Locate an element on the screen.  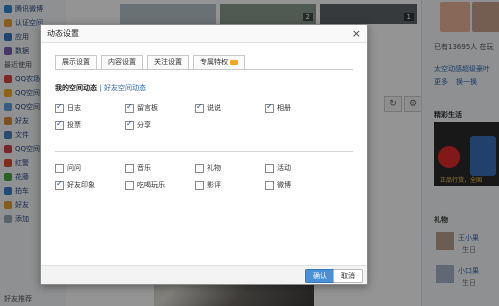
feed-type-checkbox: 音乐 is located at coordinates (138, 168).